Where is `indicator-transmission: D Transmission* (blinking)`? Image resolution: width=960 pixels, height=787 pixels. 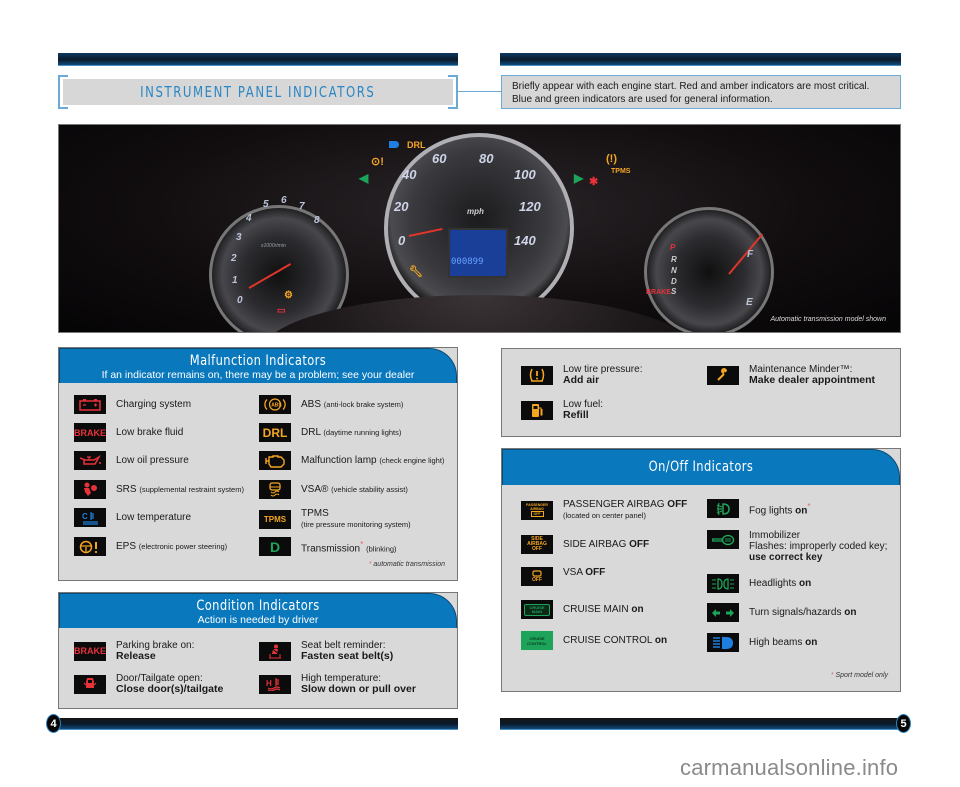
indicator-transmission: D Transmission* (blinking) is located at coordinates (328, 546).